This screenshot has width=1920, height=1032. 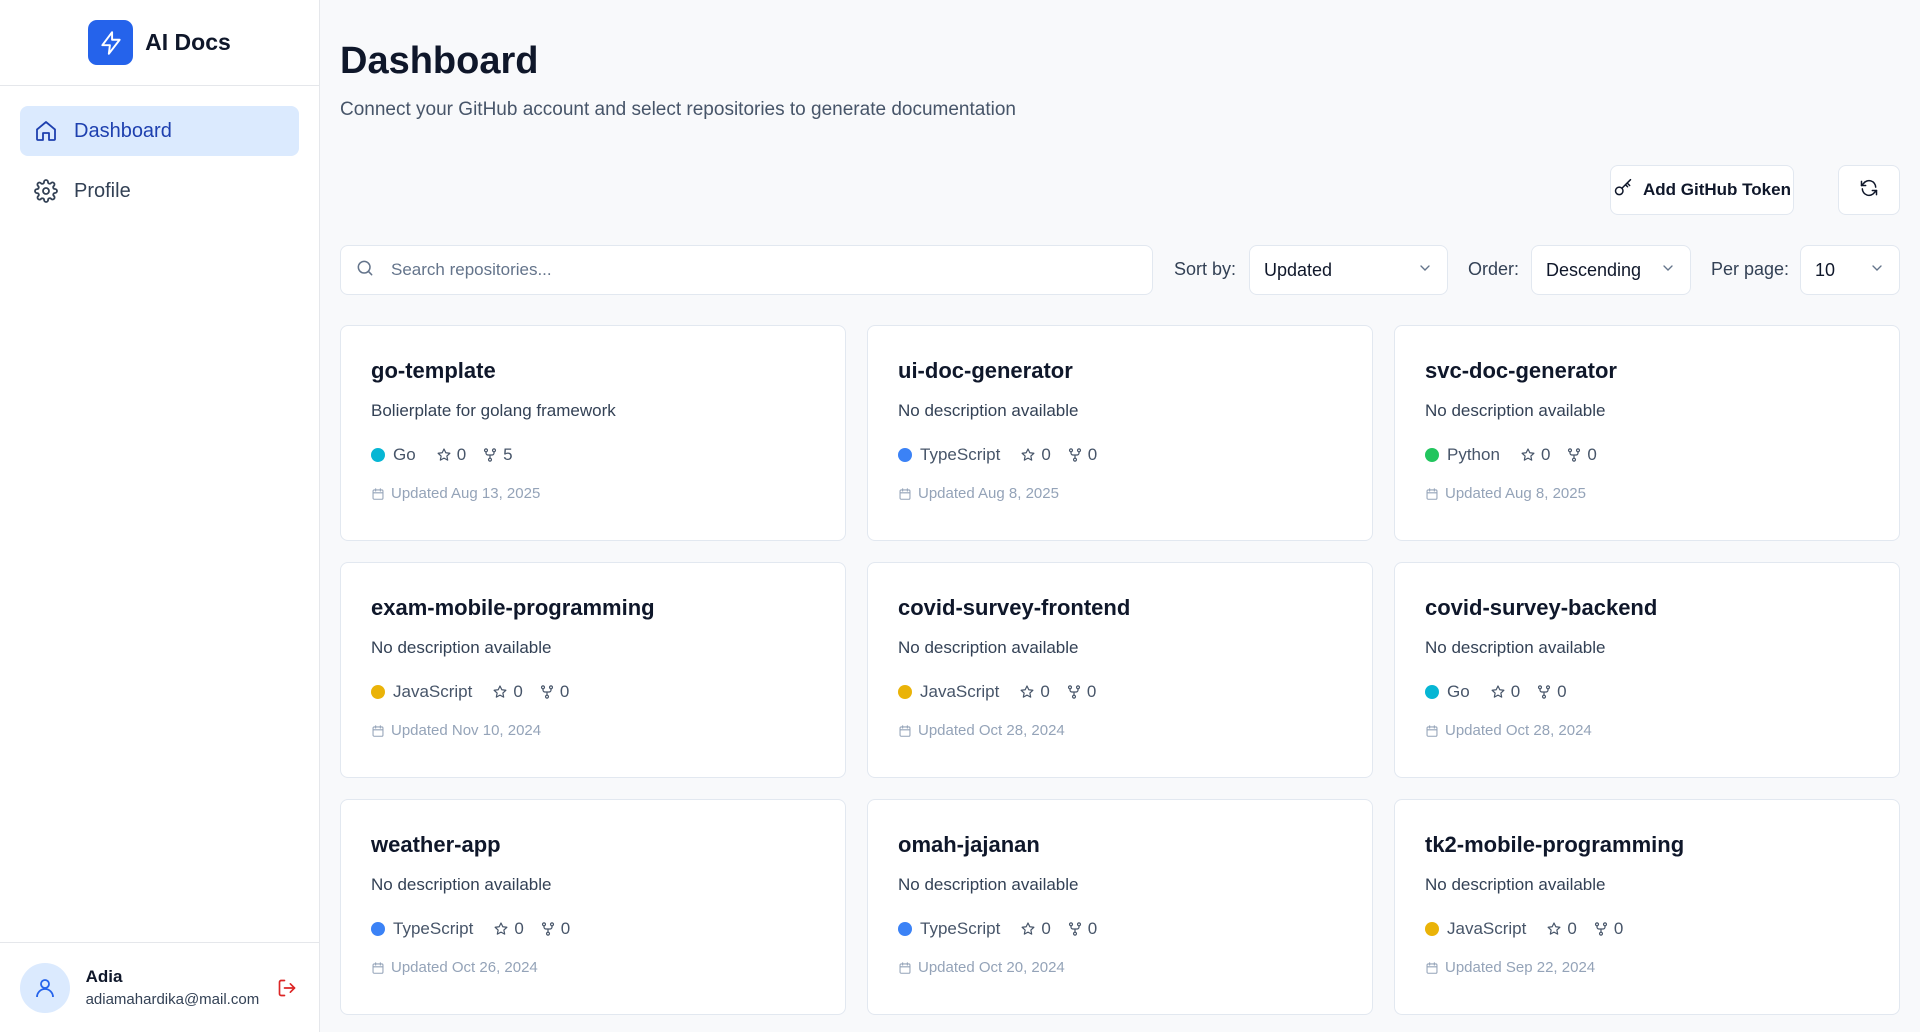 I want to click on updated-text: Updated Oct 28, 2024, so click(x=991, y=730).